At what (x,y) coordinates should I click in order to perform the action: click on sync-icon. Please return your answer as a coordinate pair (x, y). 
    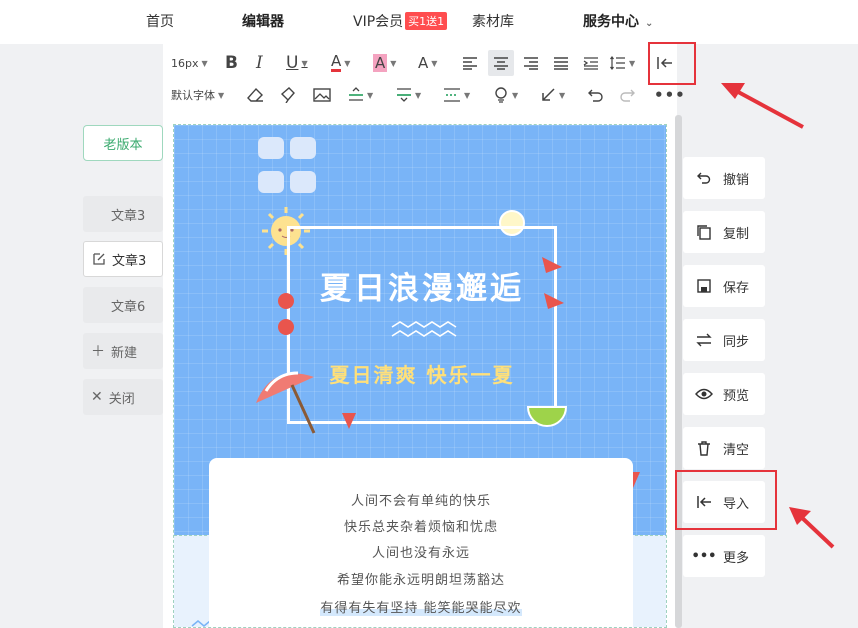
    Looking at the image, I should click on (704, 340).